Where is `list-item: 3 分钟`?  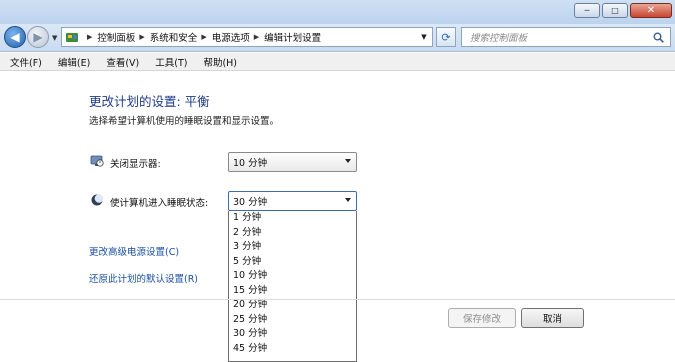
list-item: 3 分钟 is located at coordinates (292, 247).